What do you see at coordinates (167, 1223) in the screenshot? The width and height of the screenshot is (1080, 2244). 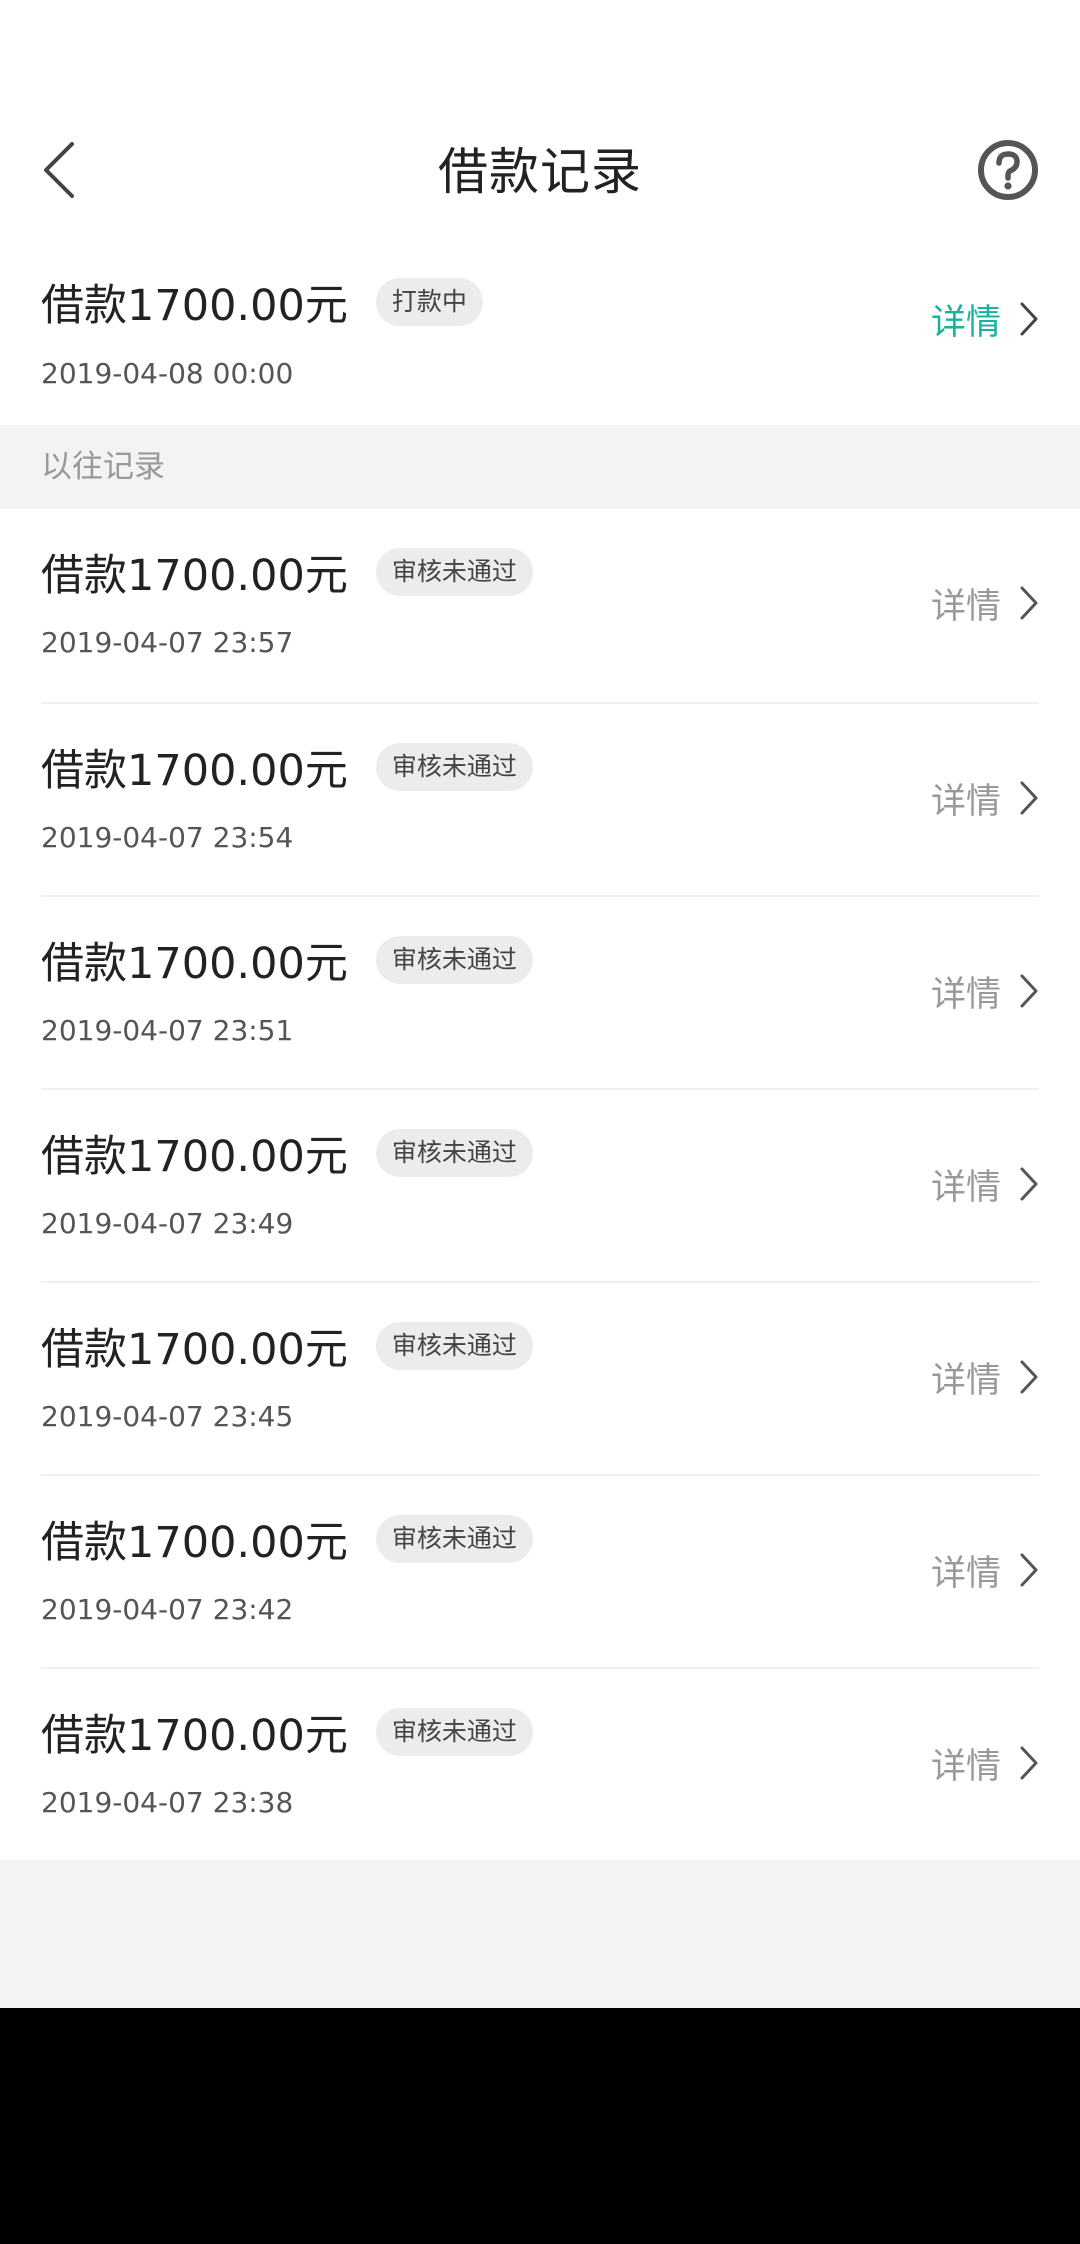 I see `loan-date: 2019-04-07 23:49` at bounding box center [167, 1223].